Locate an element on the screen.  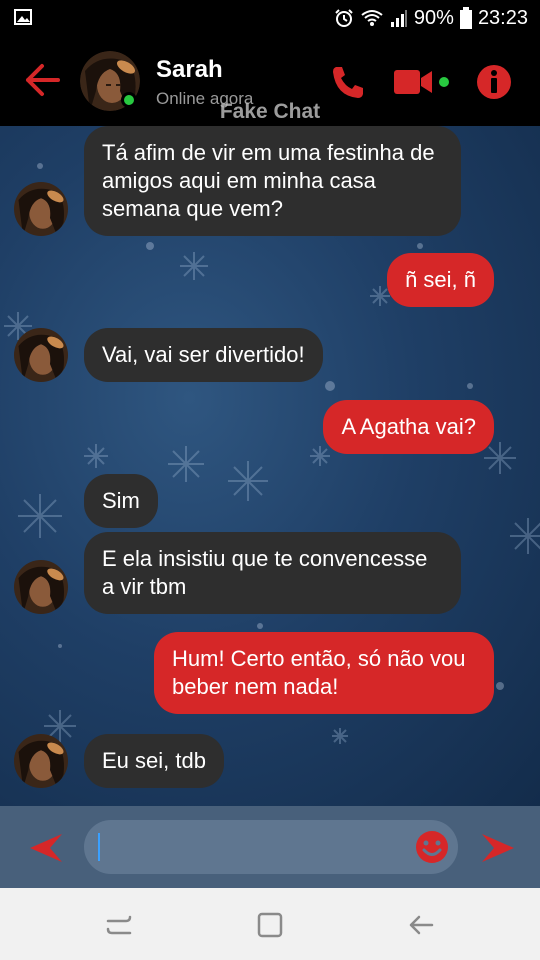
composer-bar is located at coordinates (270, 847).